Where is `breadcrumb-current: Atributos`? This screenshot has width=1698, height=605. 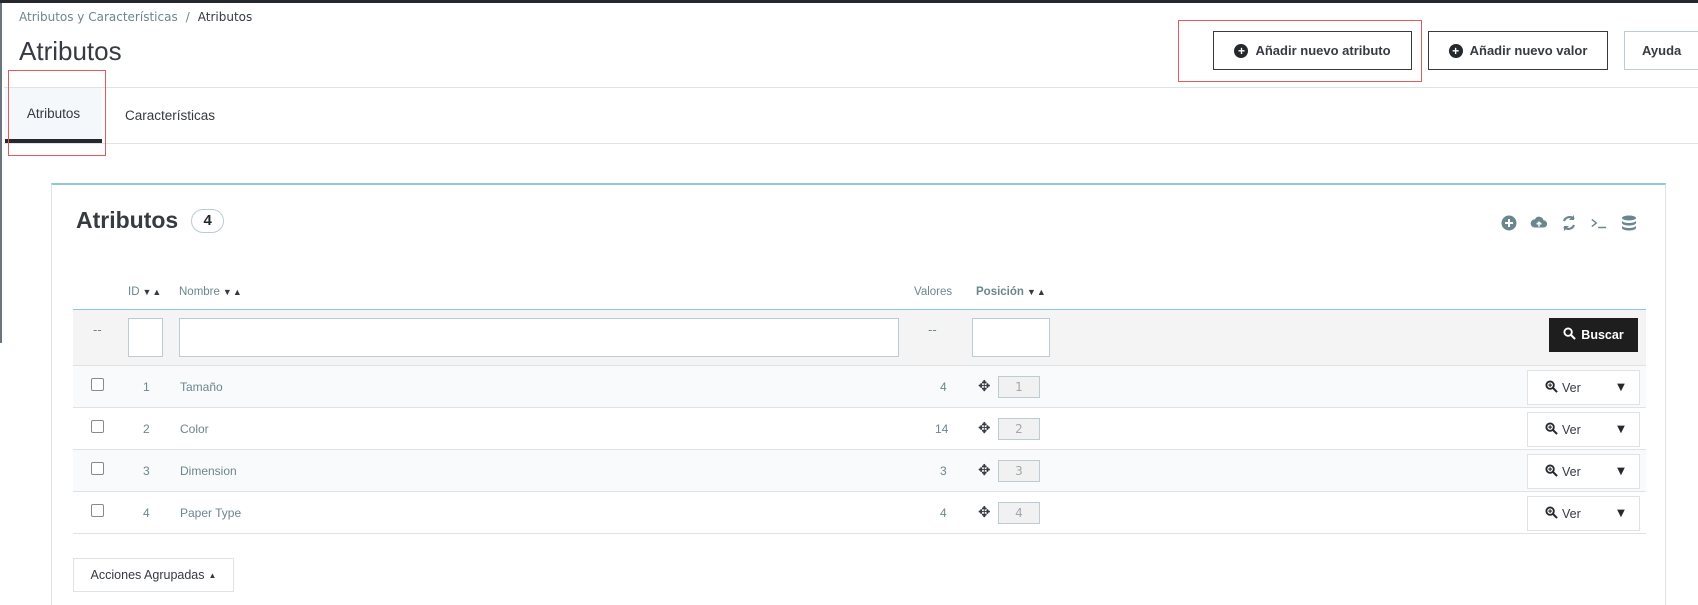
breadcrumb-current: Atributos is located at coordinates (225, 17).